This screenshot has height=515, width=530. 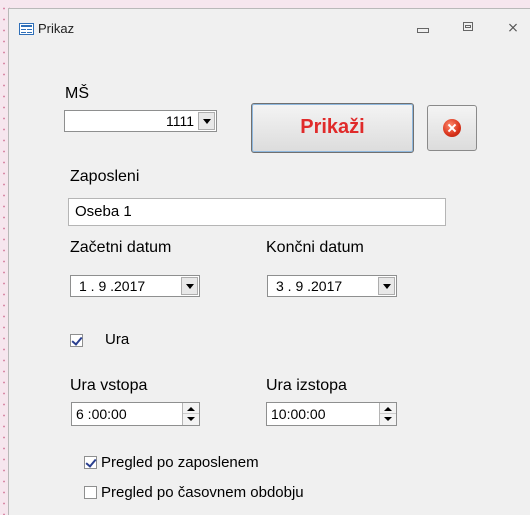 I want to click on window-title: Prikaz, so click(x=56, y=28).